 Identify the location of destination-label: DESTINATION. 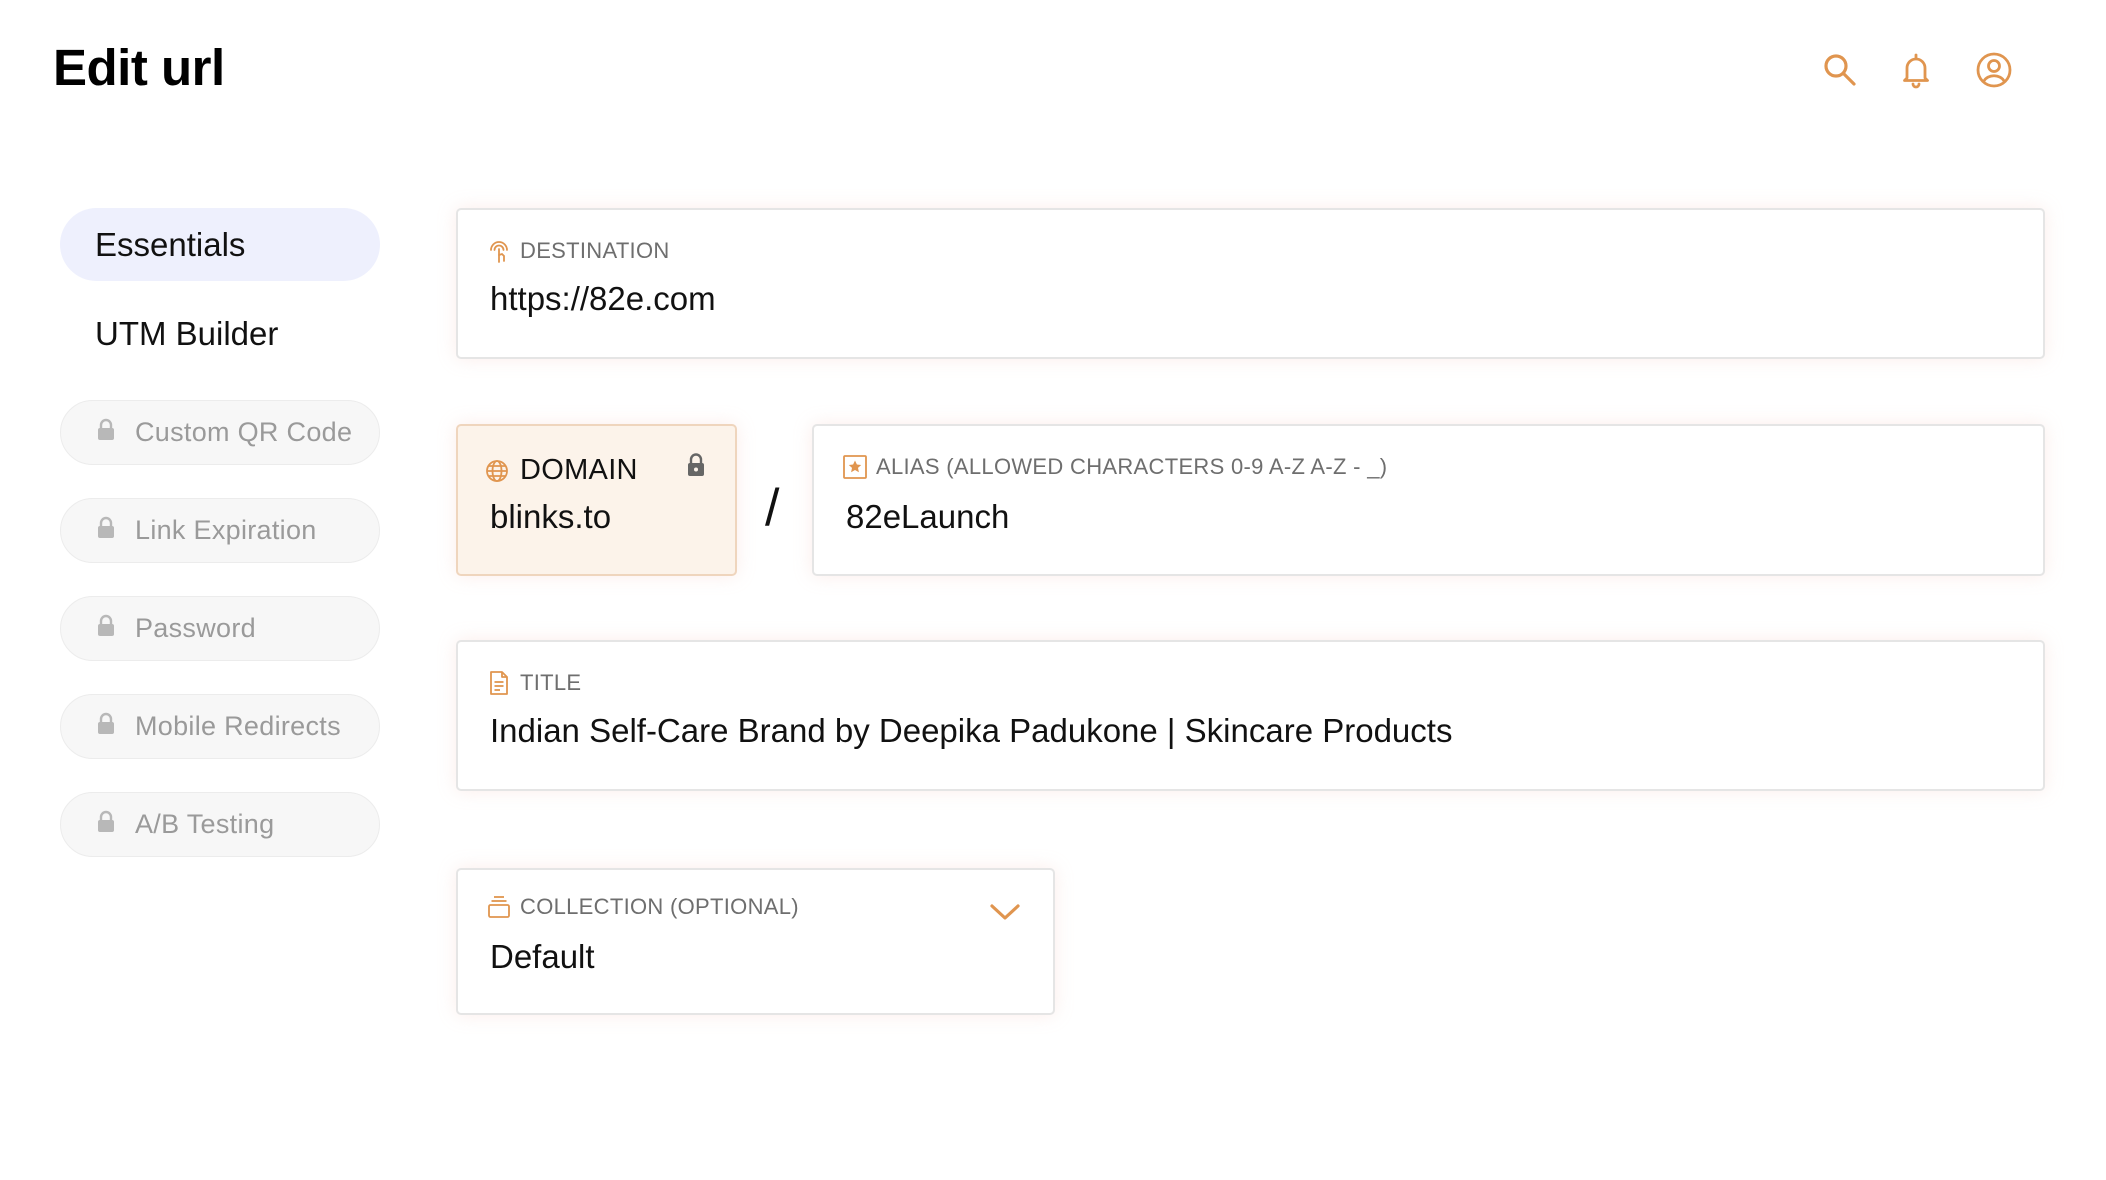
(578, 251).